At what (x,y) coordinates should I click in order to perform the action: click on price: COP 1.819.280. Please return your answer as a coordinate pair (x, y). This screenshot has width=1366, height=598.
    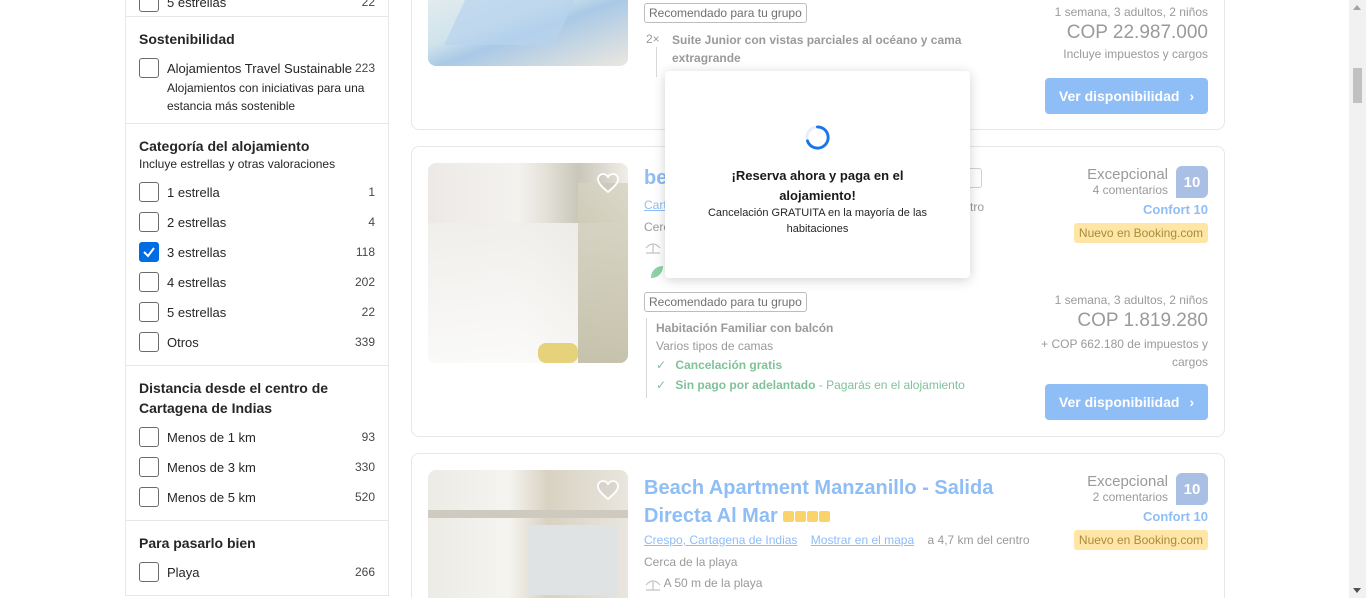
    Looking at the image, I should click on (1142, 320).